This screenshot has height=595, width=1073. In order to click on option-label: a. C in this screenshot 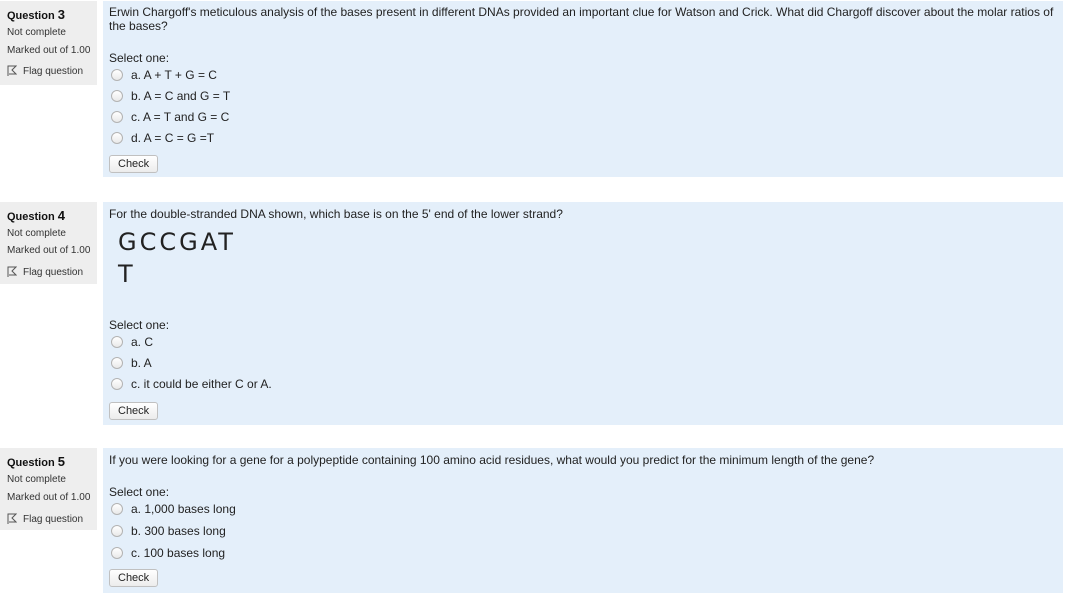, I will do `click(142, 342)`.